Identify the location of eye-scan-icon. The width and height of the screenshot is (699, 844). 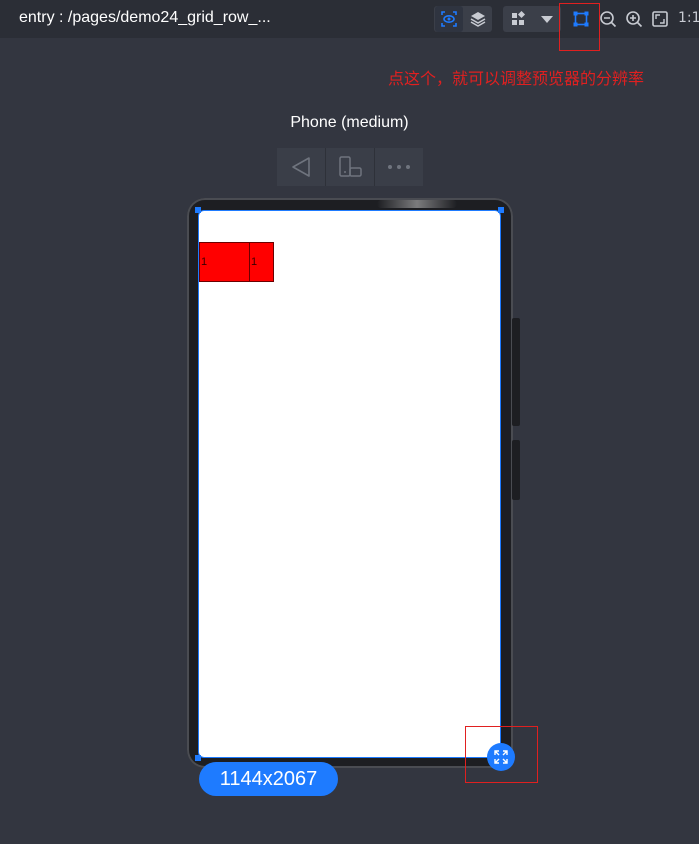
(449, 19).